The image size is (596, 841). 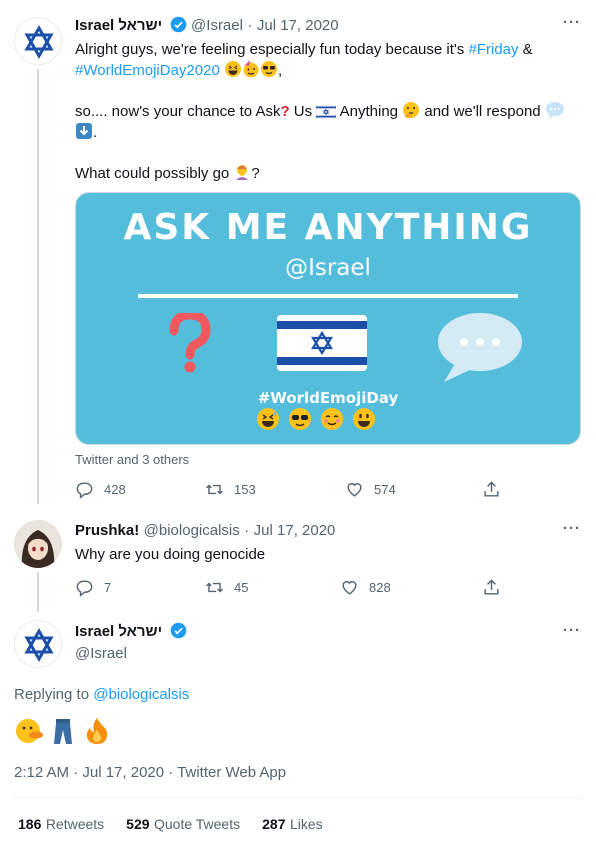 I want to click on israel-flag-emoji-icon, so click(x=326, y=112).